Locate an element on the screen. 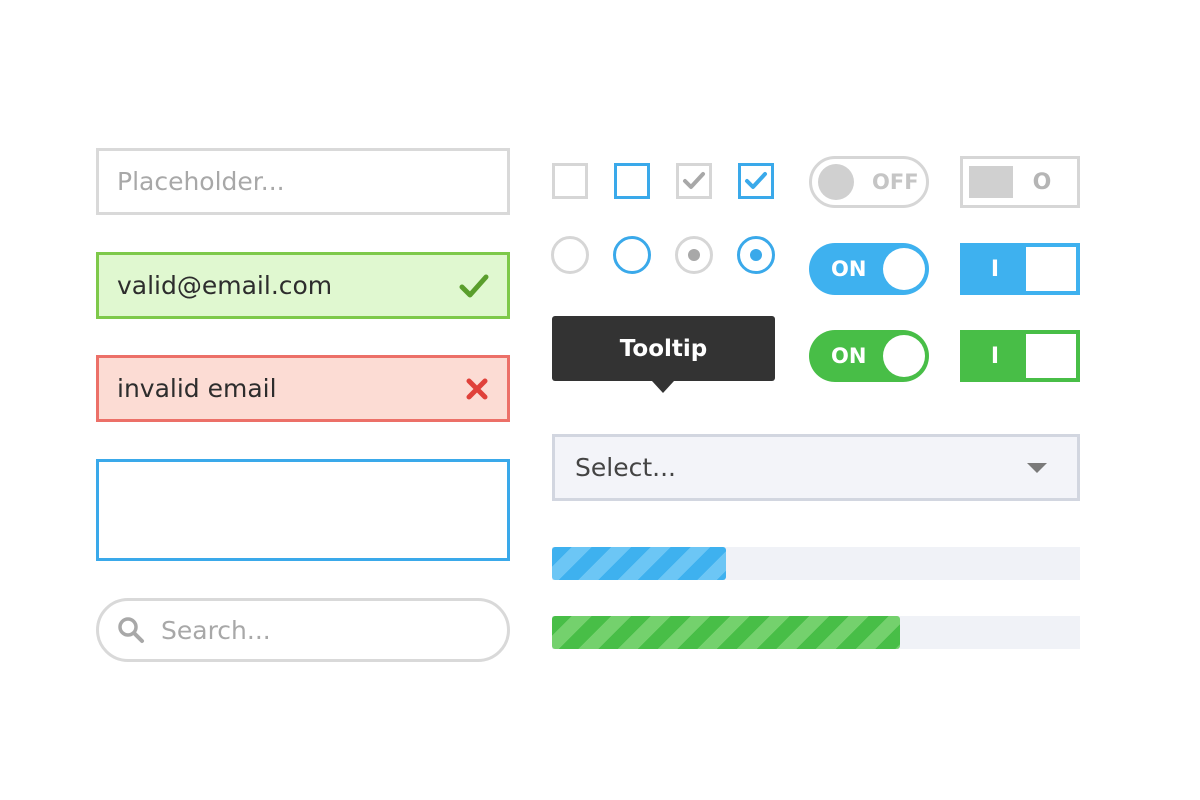 The image size is (1200, 800). toggle-square-on-green: I is located at coordinates (1020, 356).